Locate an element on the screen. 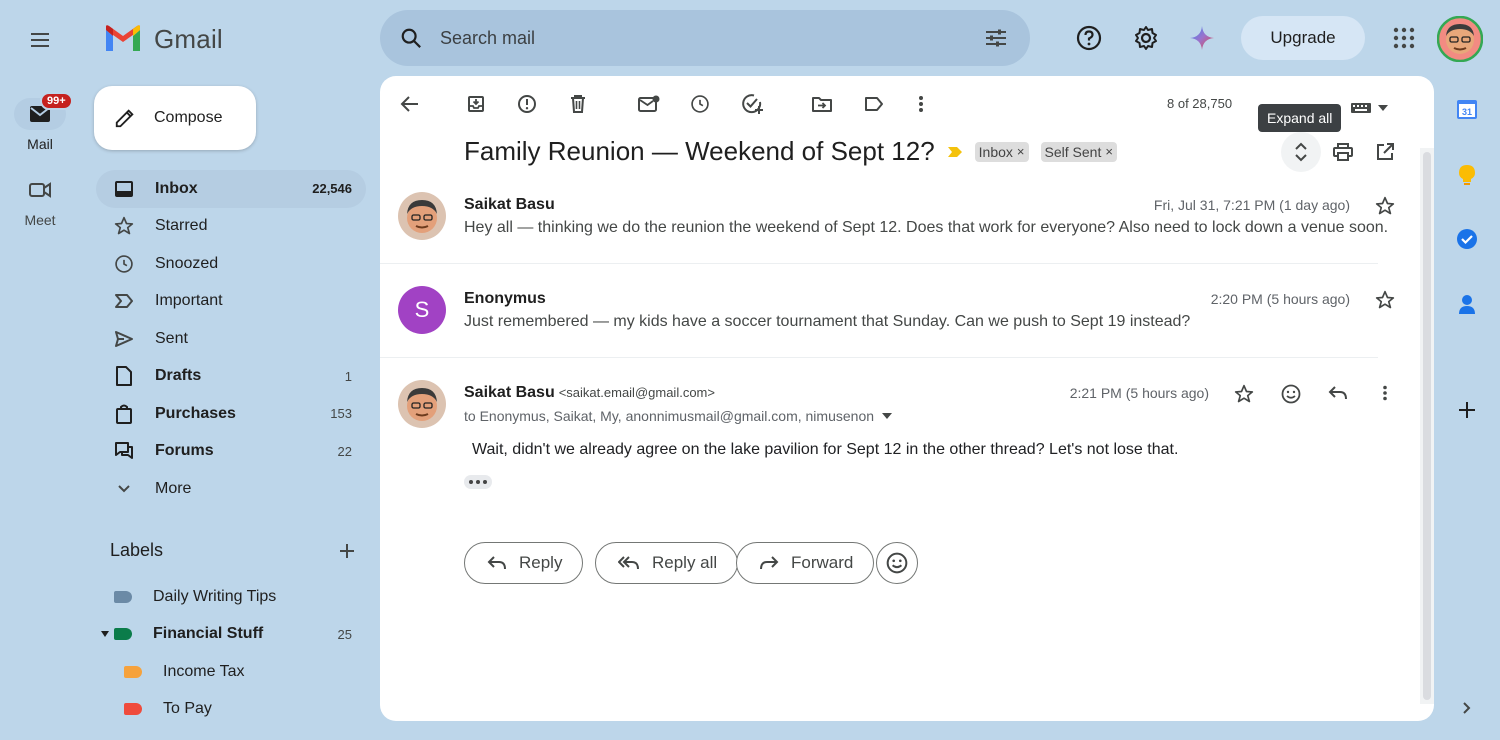 This screenshot has width=1500, height=740. mark-unread-button is located at coordinates (649, 104).